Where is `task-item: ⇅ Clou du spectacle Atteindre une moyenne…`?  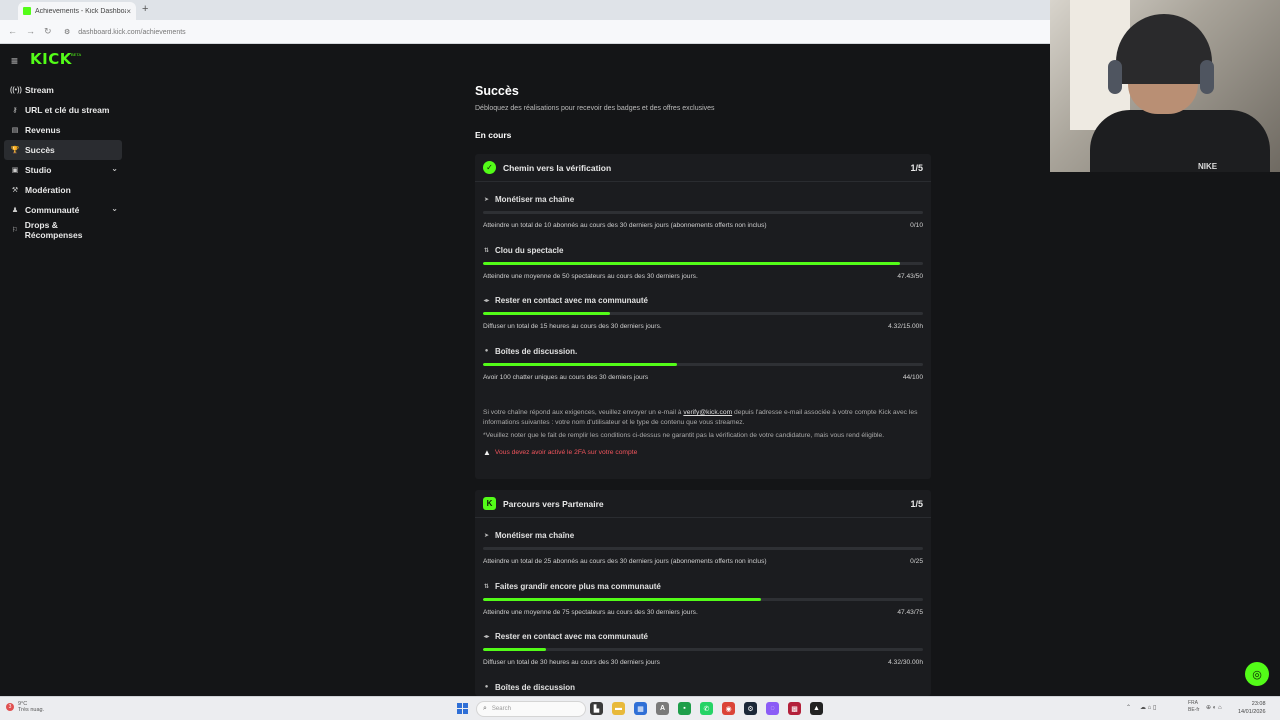
task-item: ⇅ Clou du spectacle Atteindre une moyenne… is located at coordinates (703, 258).